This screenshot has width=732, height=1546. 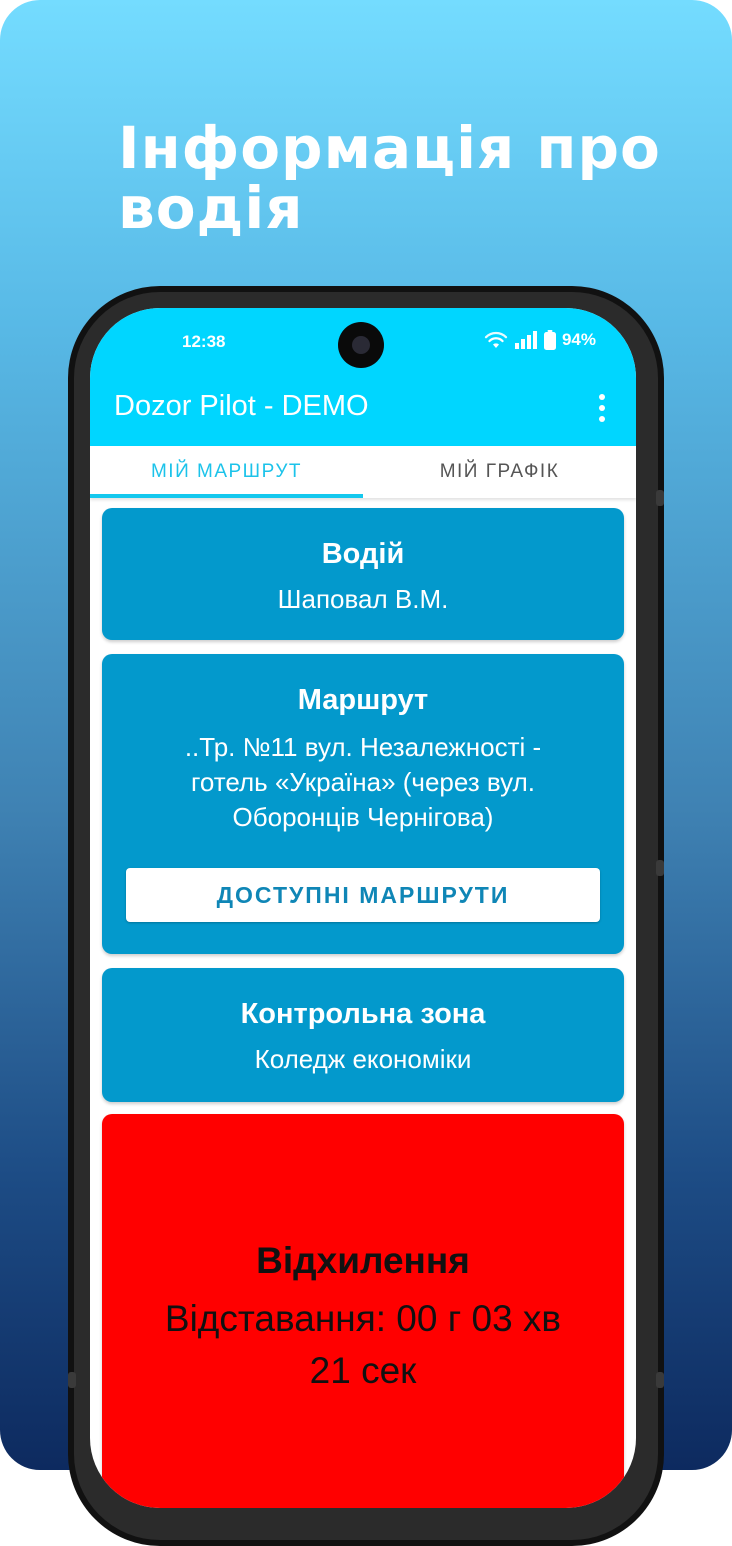 What do you see at coordinates (241, 406) in the screenshot?
I see `app-title: Dozor Pilot - DEMO` at bounding box center [241, 406].